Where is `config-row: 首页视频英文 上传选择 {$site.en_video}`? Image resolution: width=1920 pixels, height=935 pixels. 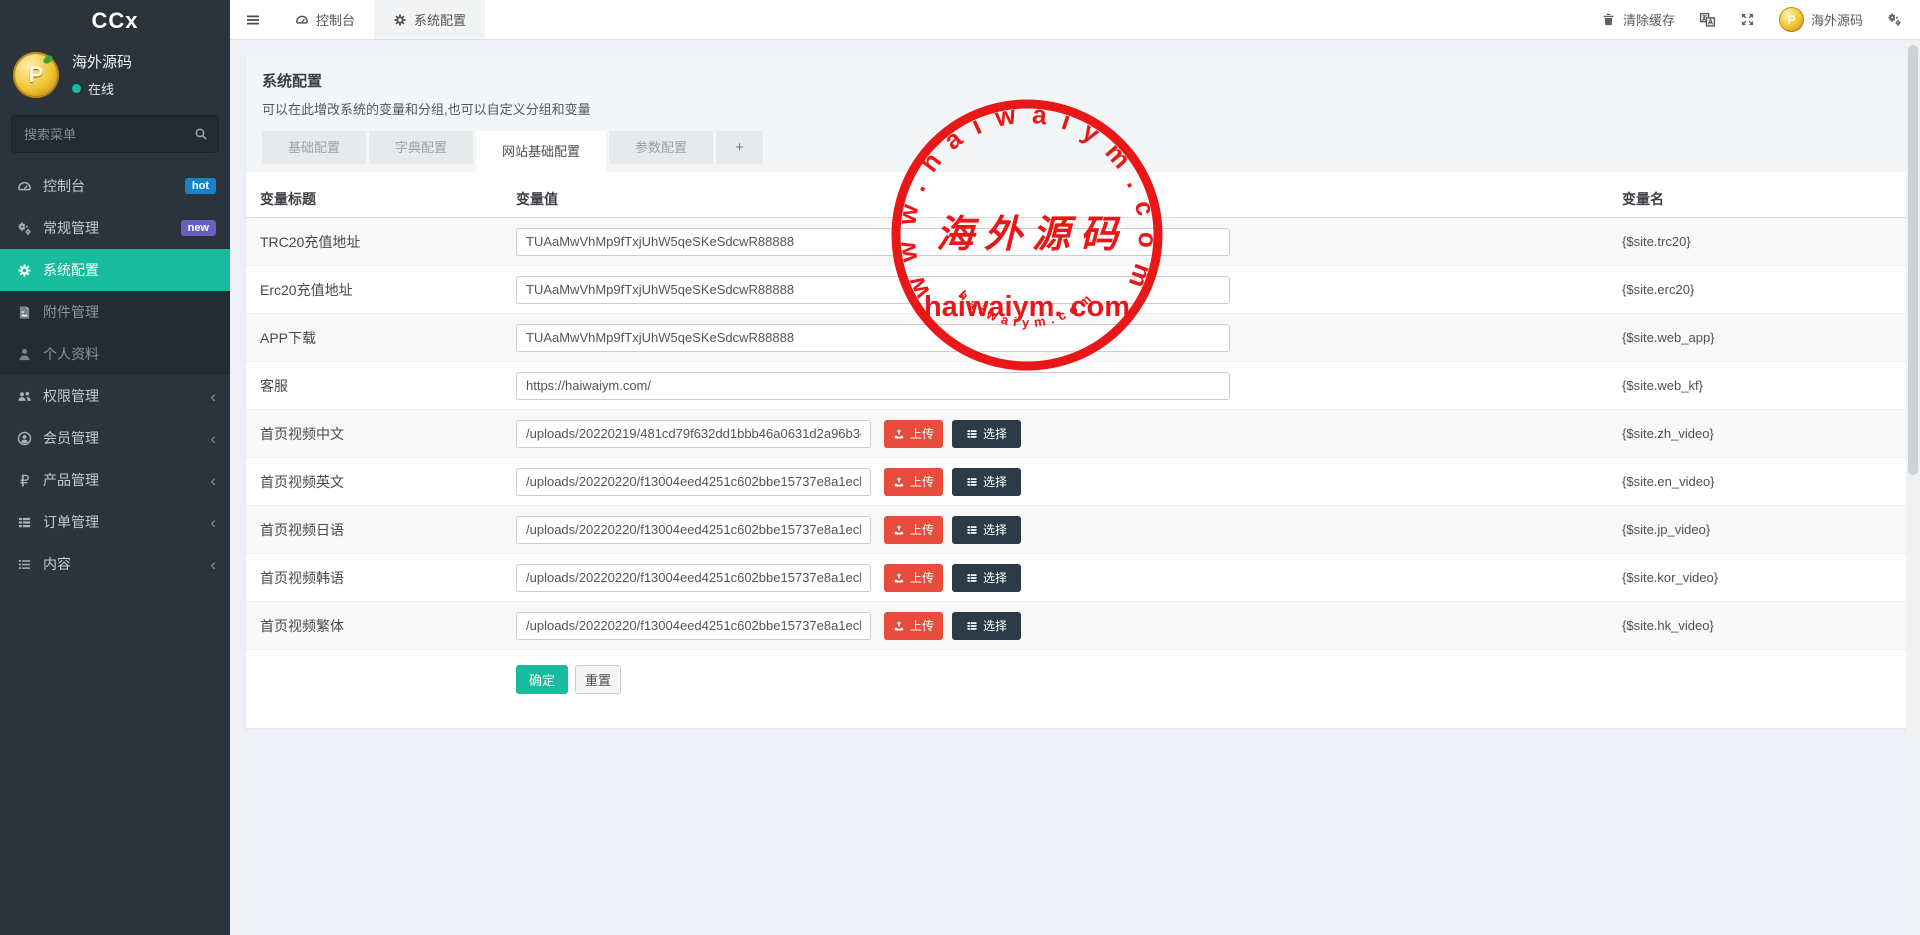 config-row: 首页视频英文 上传选择 {$site.en_video} is located at coordinates (1076, 482).